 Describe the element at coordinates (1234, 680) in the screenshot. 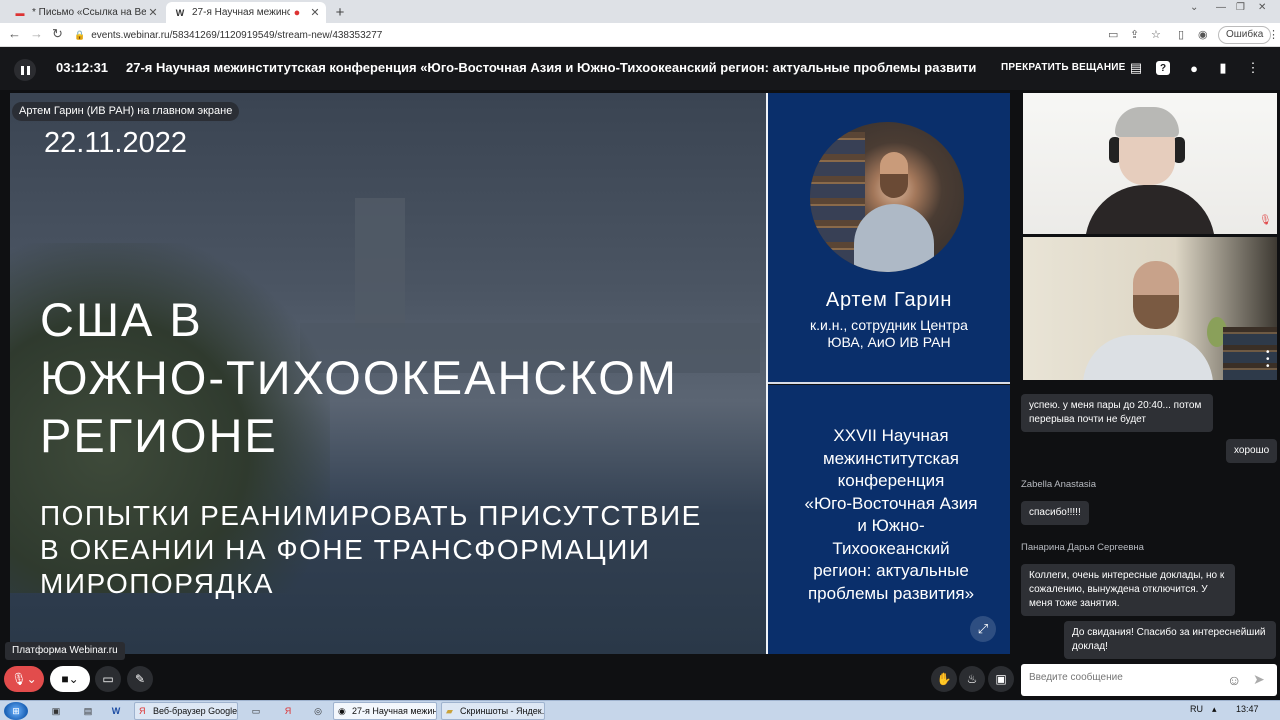

I see `emoji-icon: ☺` at that location.